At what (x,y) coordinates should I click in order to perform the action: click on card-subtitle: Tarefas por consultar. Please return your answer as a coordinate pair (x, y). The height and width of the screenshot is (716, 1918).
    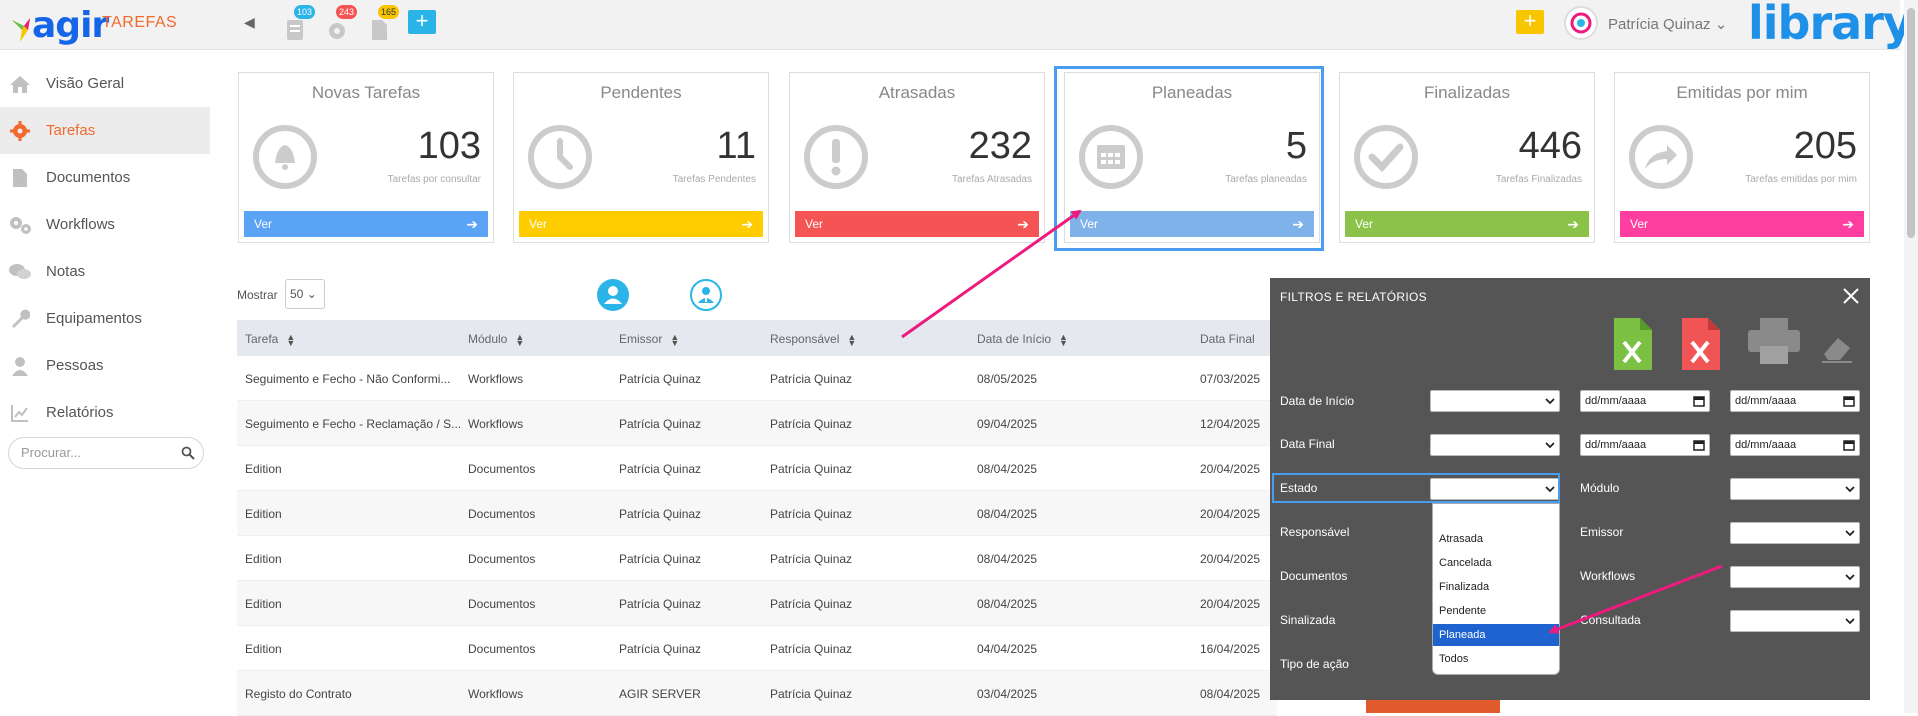
    Looking at the image, I should click on (434, 179).